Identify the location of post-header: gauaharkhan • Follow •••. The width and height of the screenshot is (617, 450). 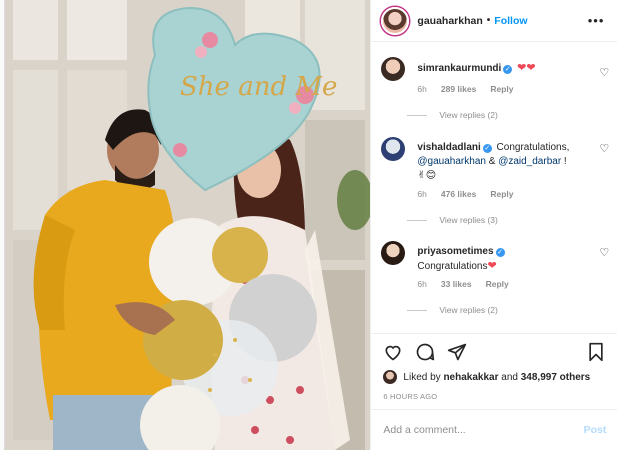
(494, 21).